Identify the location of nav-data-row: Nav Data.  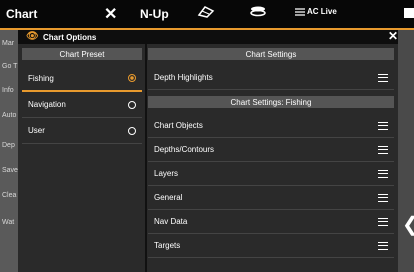
(271, 222).